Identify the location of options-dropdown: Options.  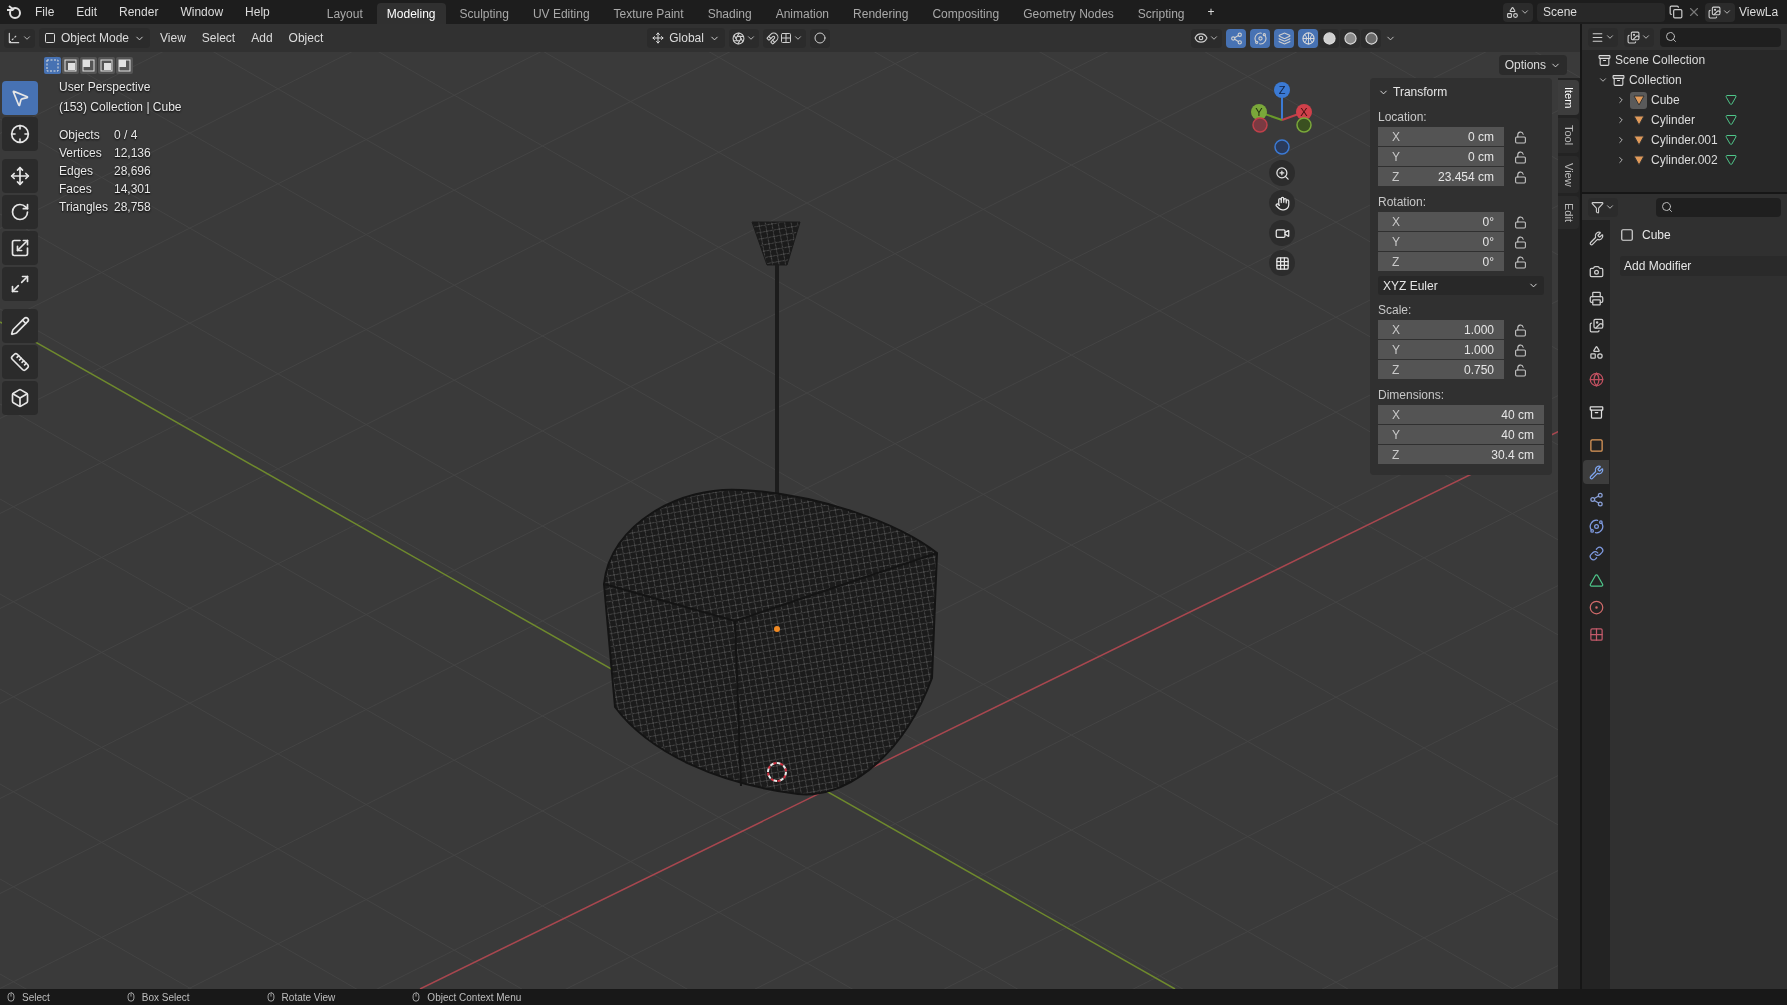
(1532, 65).